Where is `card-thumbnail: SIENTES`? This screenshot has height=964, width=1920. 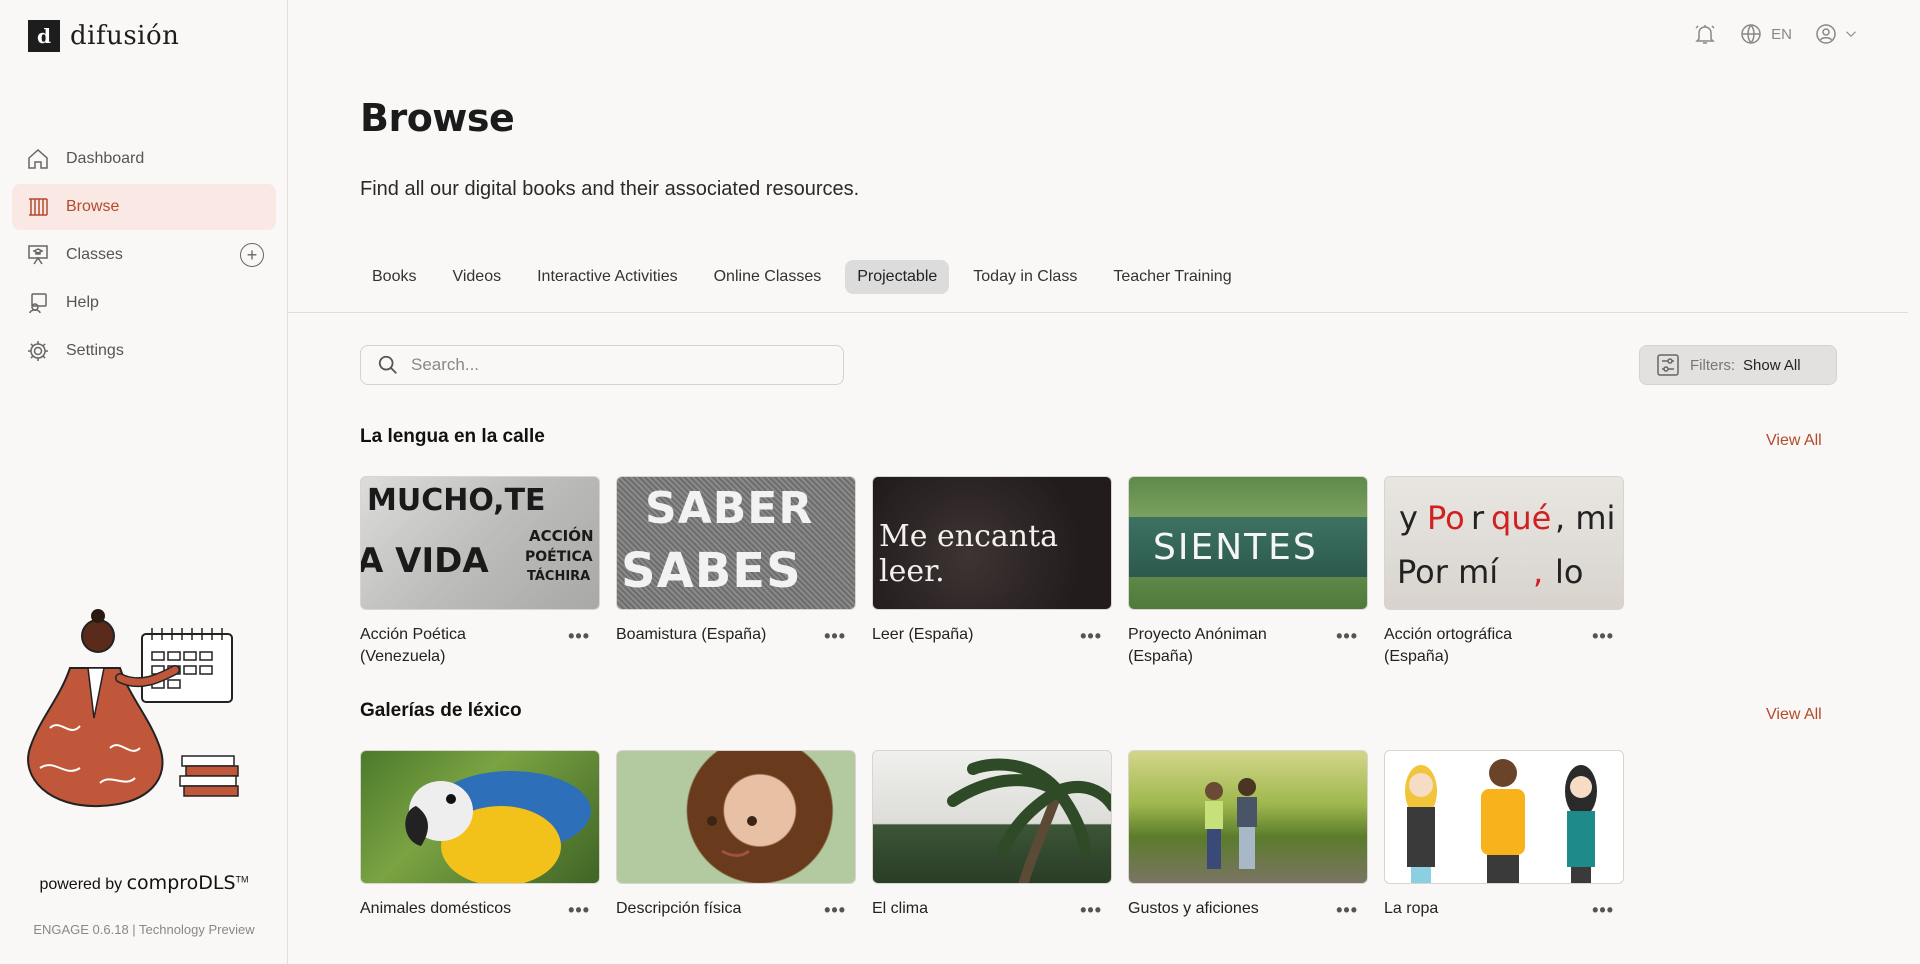 card-thumbnail: SIENTES is located at coordinates (1248, 543).